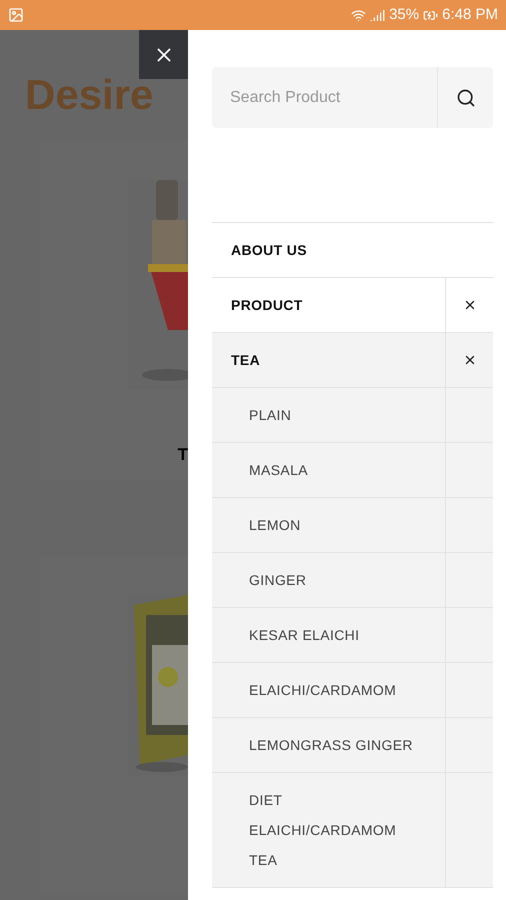 The width and height of the screenshot is (506, 900). What do you see at coordinates (328, 745) in the screenshot?
I see `submenu-item: LEMONGRASS GINGER` at bounding box center [328, 745].